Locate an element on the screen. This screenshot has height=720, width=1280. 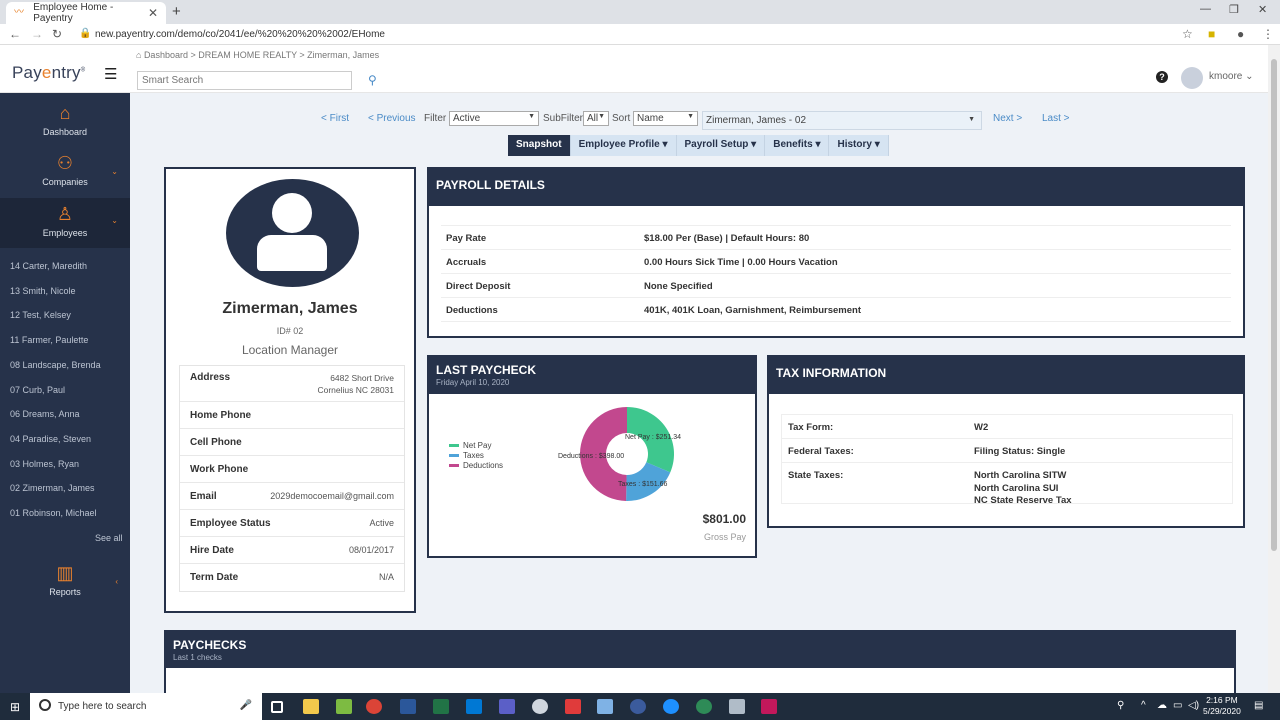
employee-list-item: 01 Robinson, Michael is located at coordinates (53, 513).